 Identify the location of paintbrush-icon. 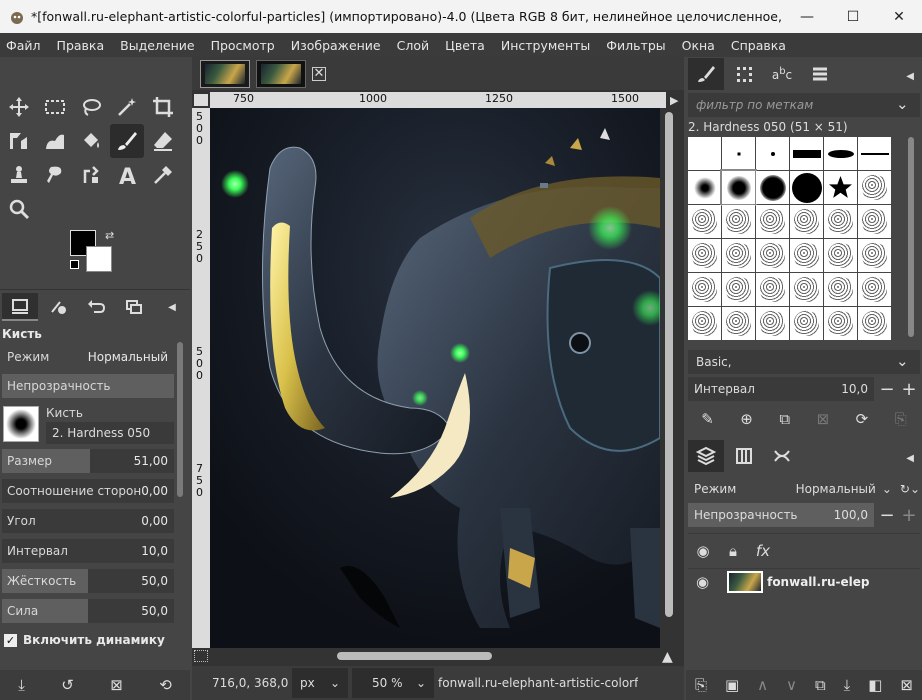
(127, 141).